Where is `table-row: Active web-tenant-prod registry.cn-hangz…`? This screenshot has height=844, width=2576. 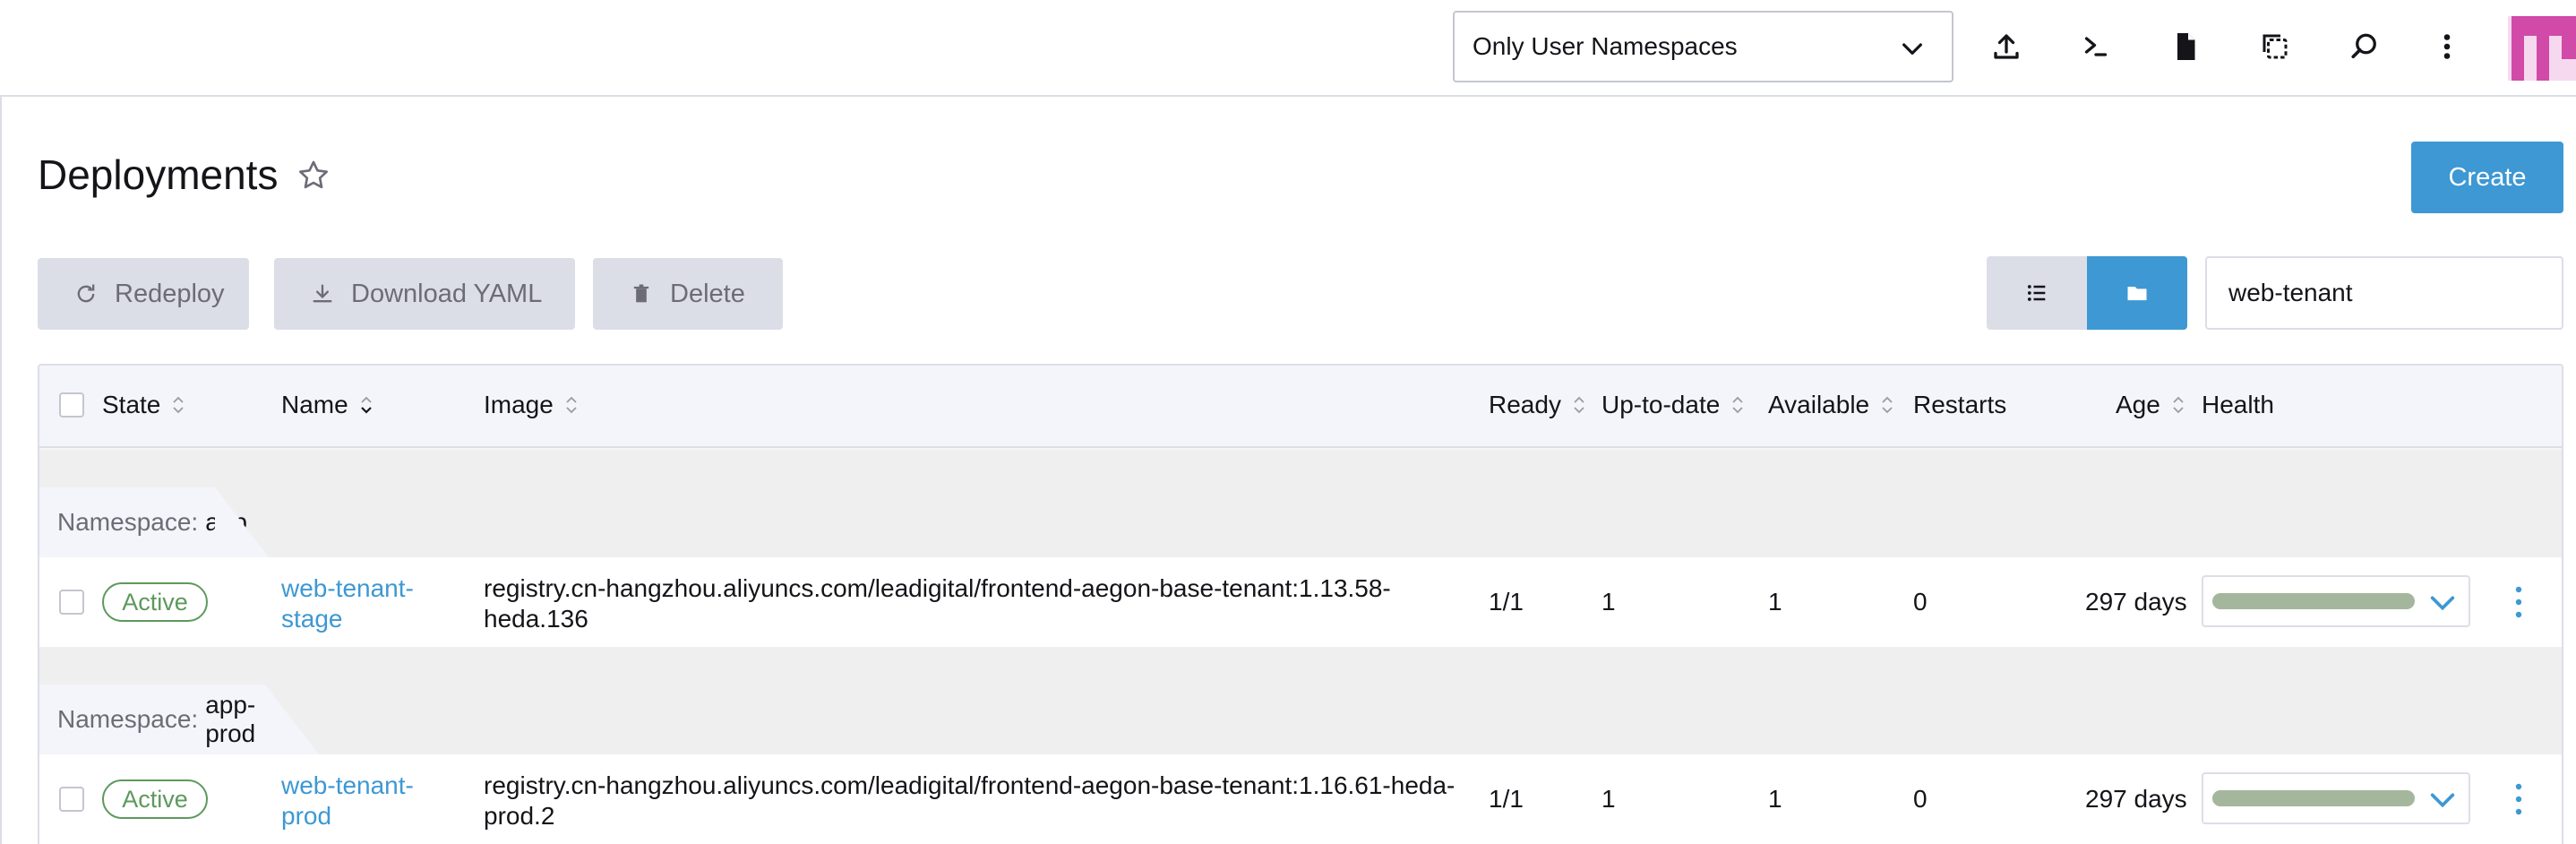
table-row: Active web-tenant-prod registry.cn-hangz… is located at coordinates (1300, 799).